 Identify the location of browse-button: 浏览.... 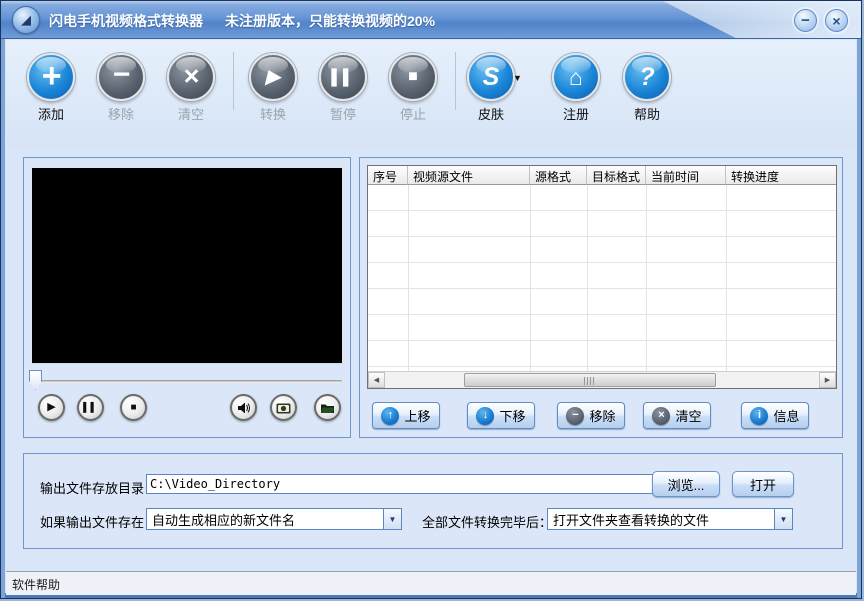
(686, 484).